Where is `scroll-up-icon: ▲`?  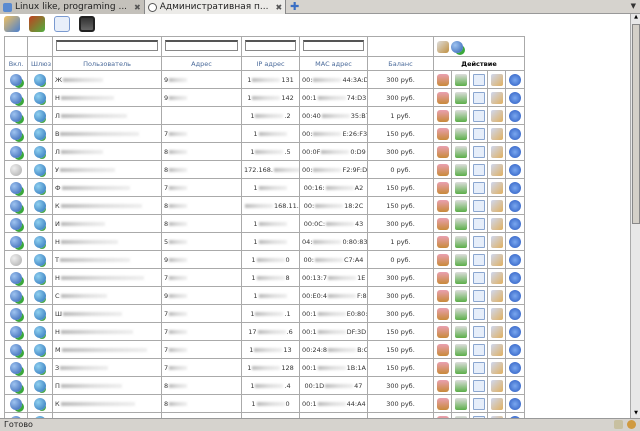
scroll-up-icon: ▲ is located at coordinates (636, 18).